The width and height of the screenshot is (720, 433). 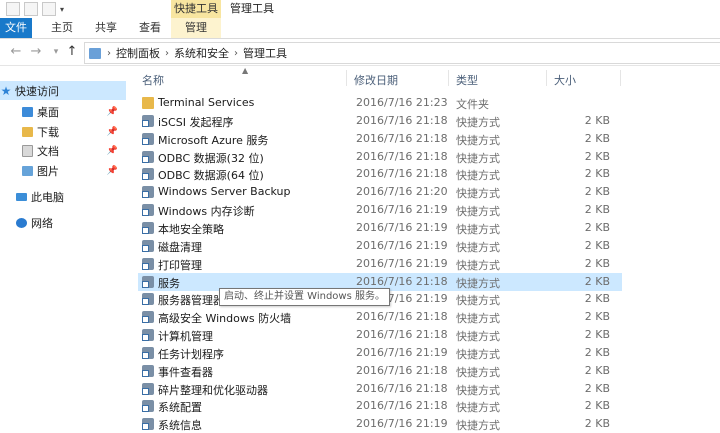 What do you see at coordinates (402, 53) in the screenshot?
I see `address-bar: › 控制面板 › 系统和安全 › 管理工具` at bounding box center [402, 53].